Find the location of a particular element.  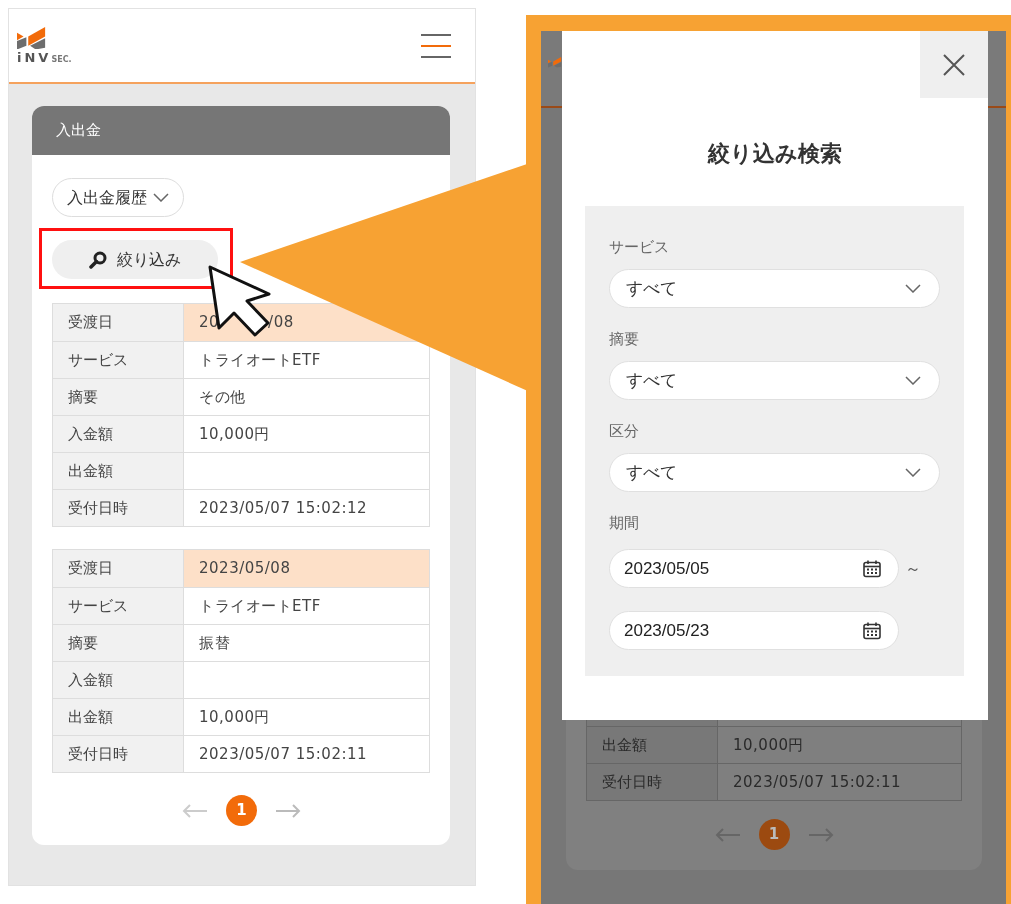

field-label: 摘要 is located at coordinates (624, 339).